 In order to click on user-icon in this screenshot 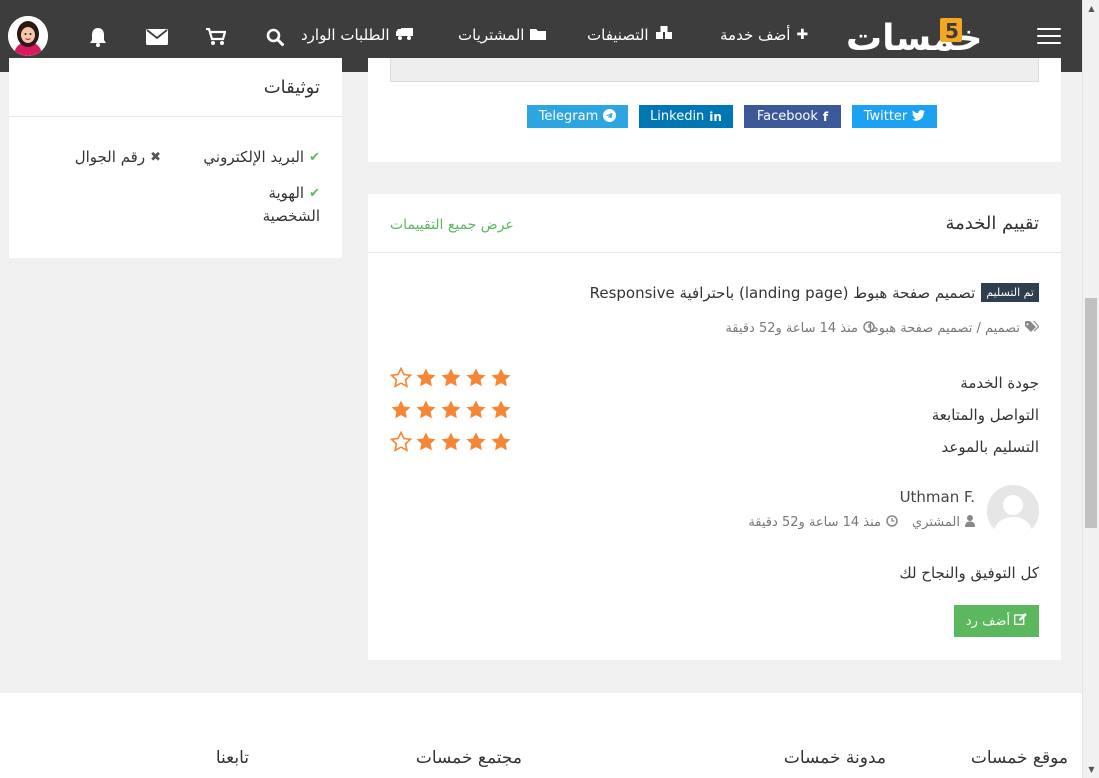, I will do `click(970, 522)`.